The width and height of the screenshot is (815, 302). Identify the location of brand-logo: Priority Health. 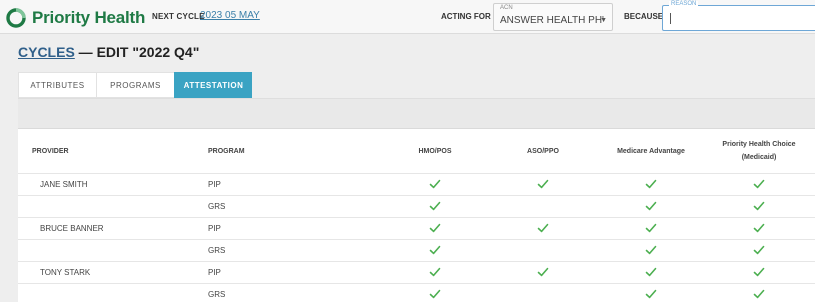
(75, 18).